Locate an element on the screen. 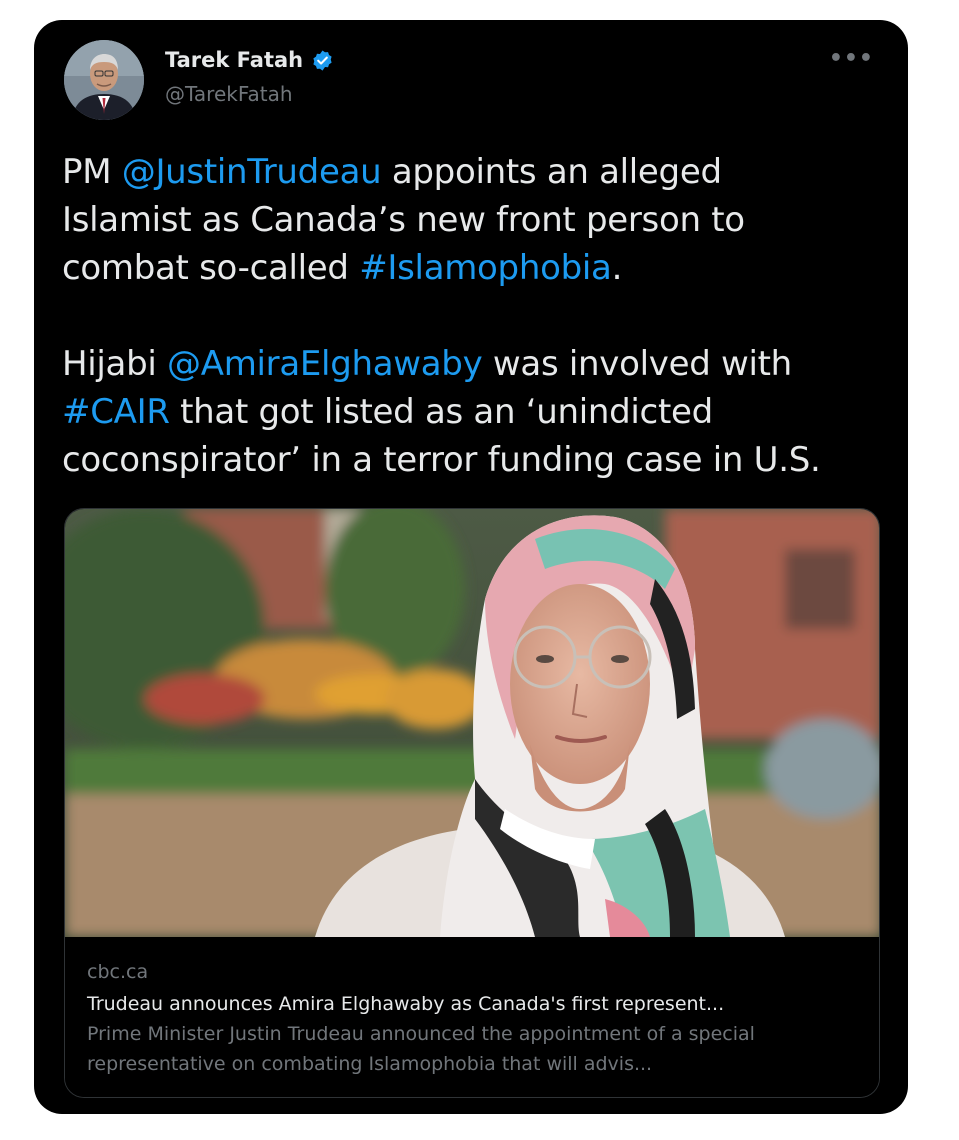 Image resolution: width=959 pixels, height=1140 pixels. hashtag-link: #CAIR is located at coordinates (116, 412).